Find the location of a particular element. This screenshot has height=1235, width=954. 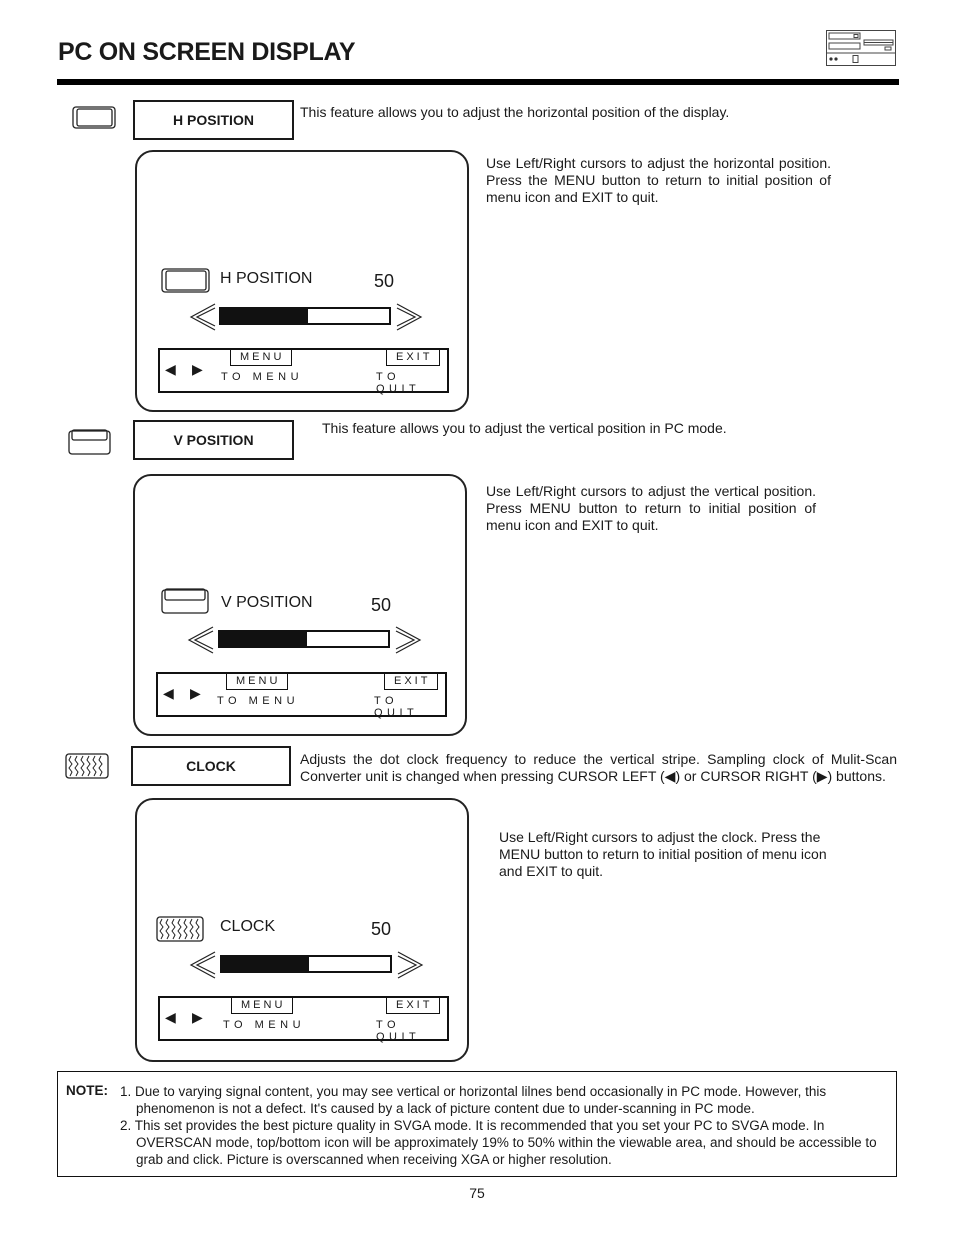

pc-device-icon is located at coordinates (861, 48).